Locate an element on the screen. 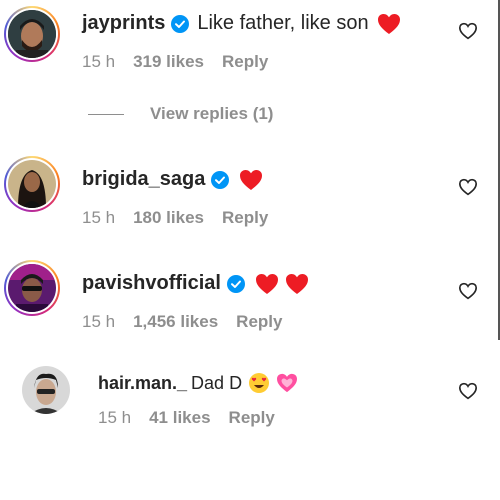  comment-likes: 319 likes is located at coordinates (168, 62).